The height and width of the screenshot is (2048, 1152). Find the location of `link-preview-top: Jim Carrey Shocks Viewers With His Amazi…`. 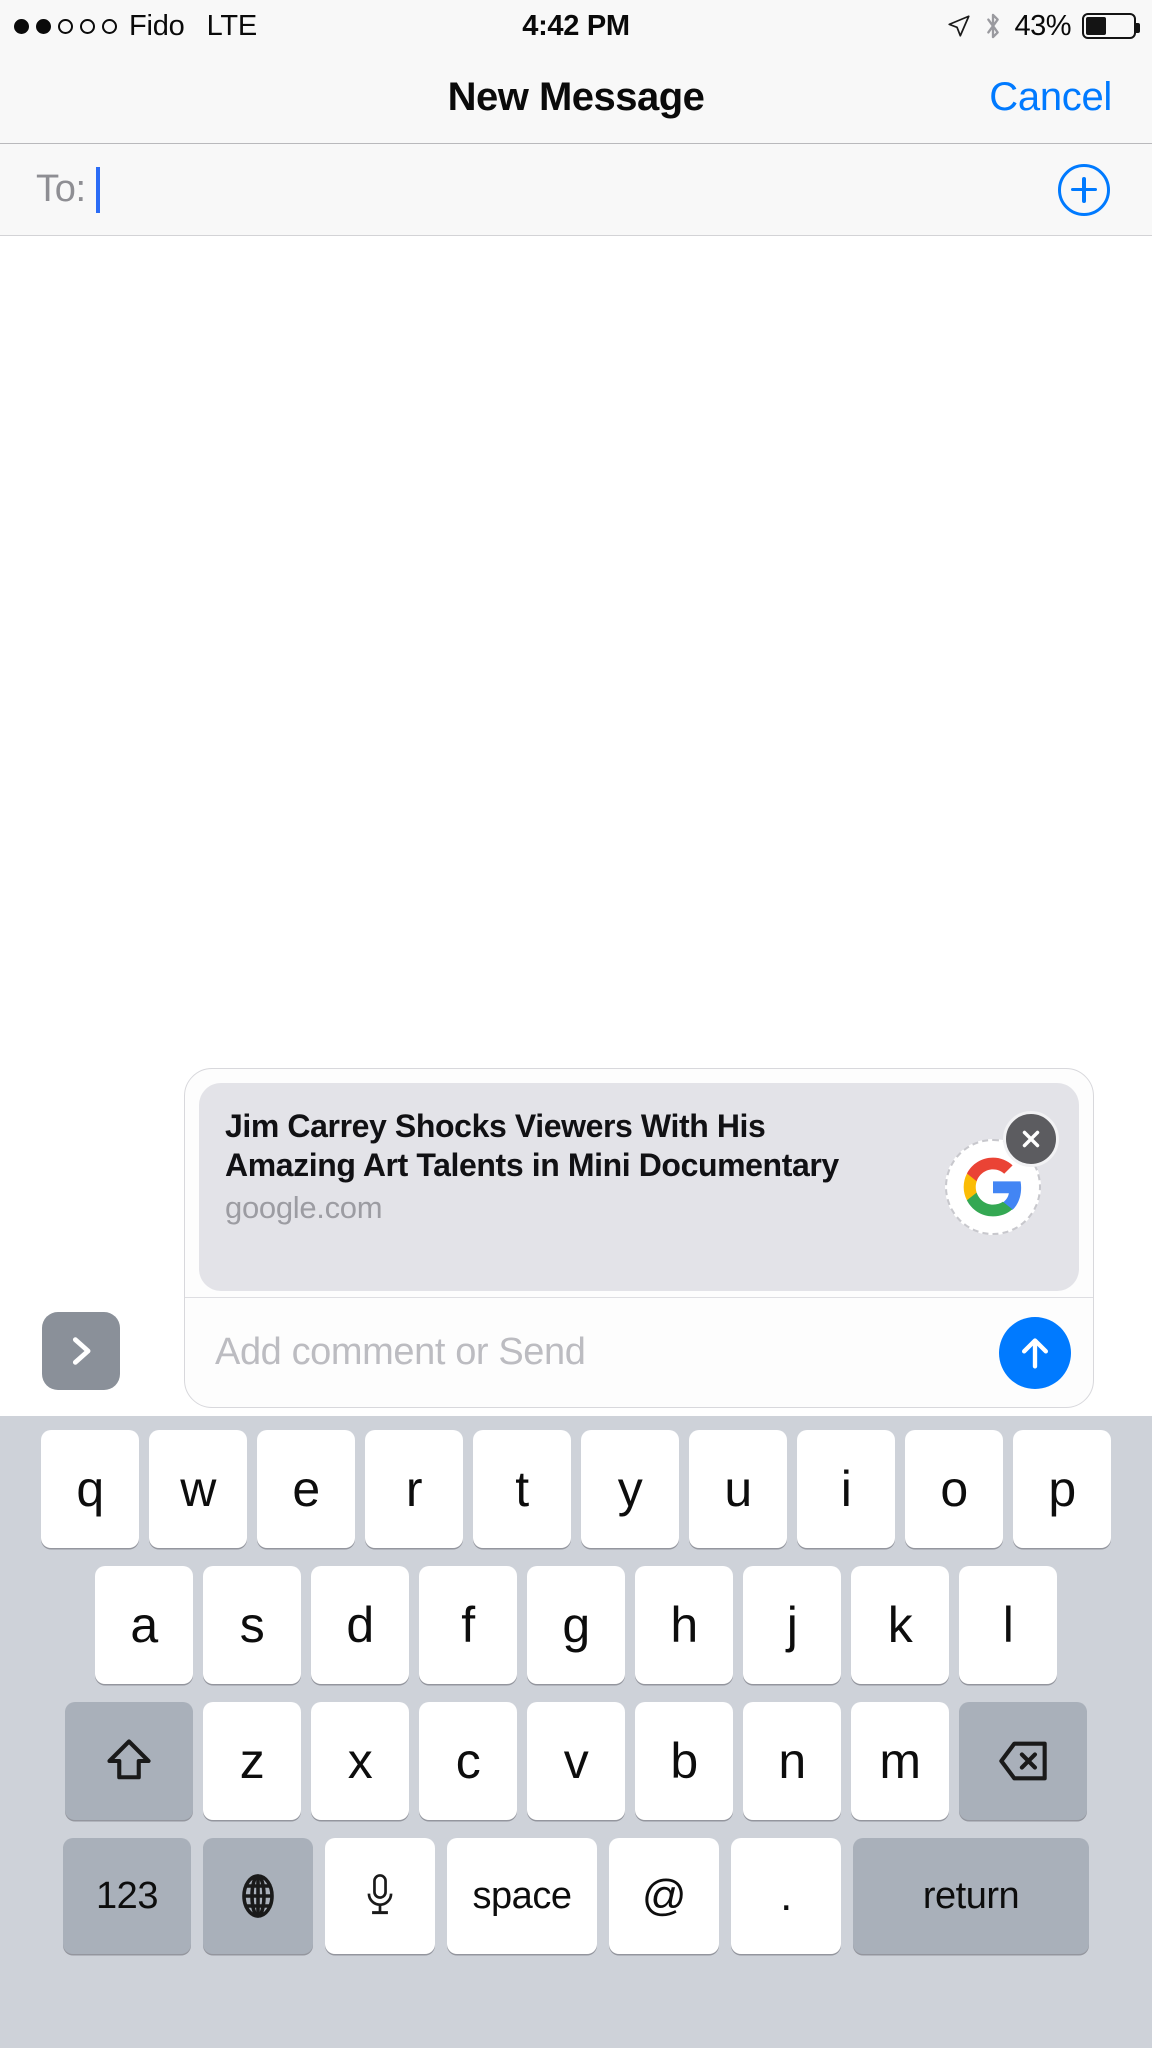

link-preview-top: Jim Carrey Shocks Viewers With His Amazi… is located at coordinates (639, 1183).